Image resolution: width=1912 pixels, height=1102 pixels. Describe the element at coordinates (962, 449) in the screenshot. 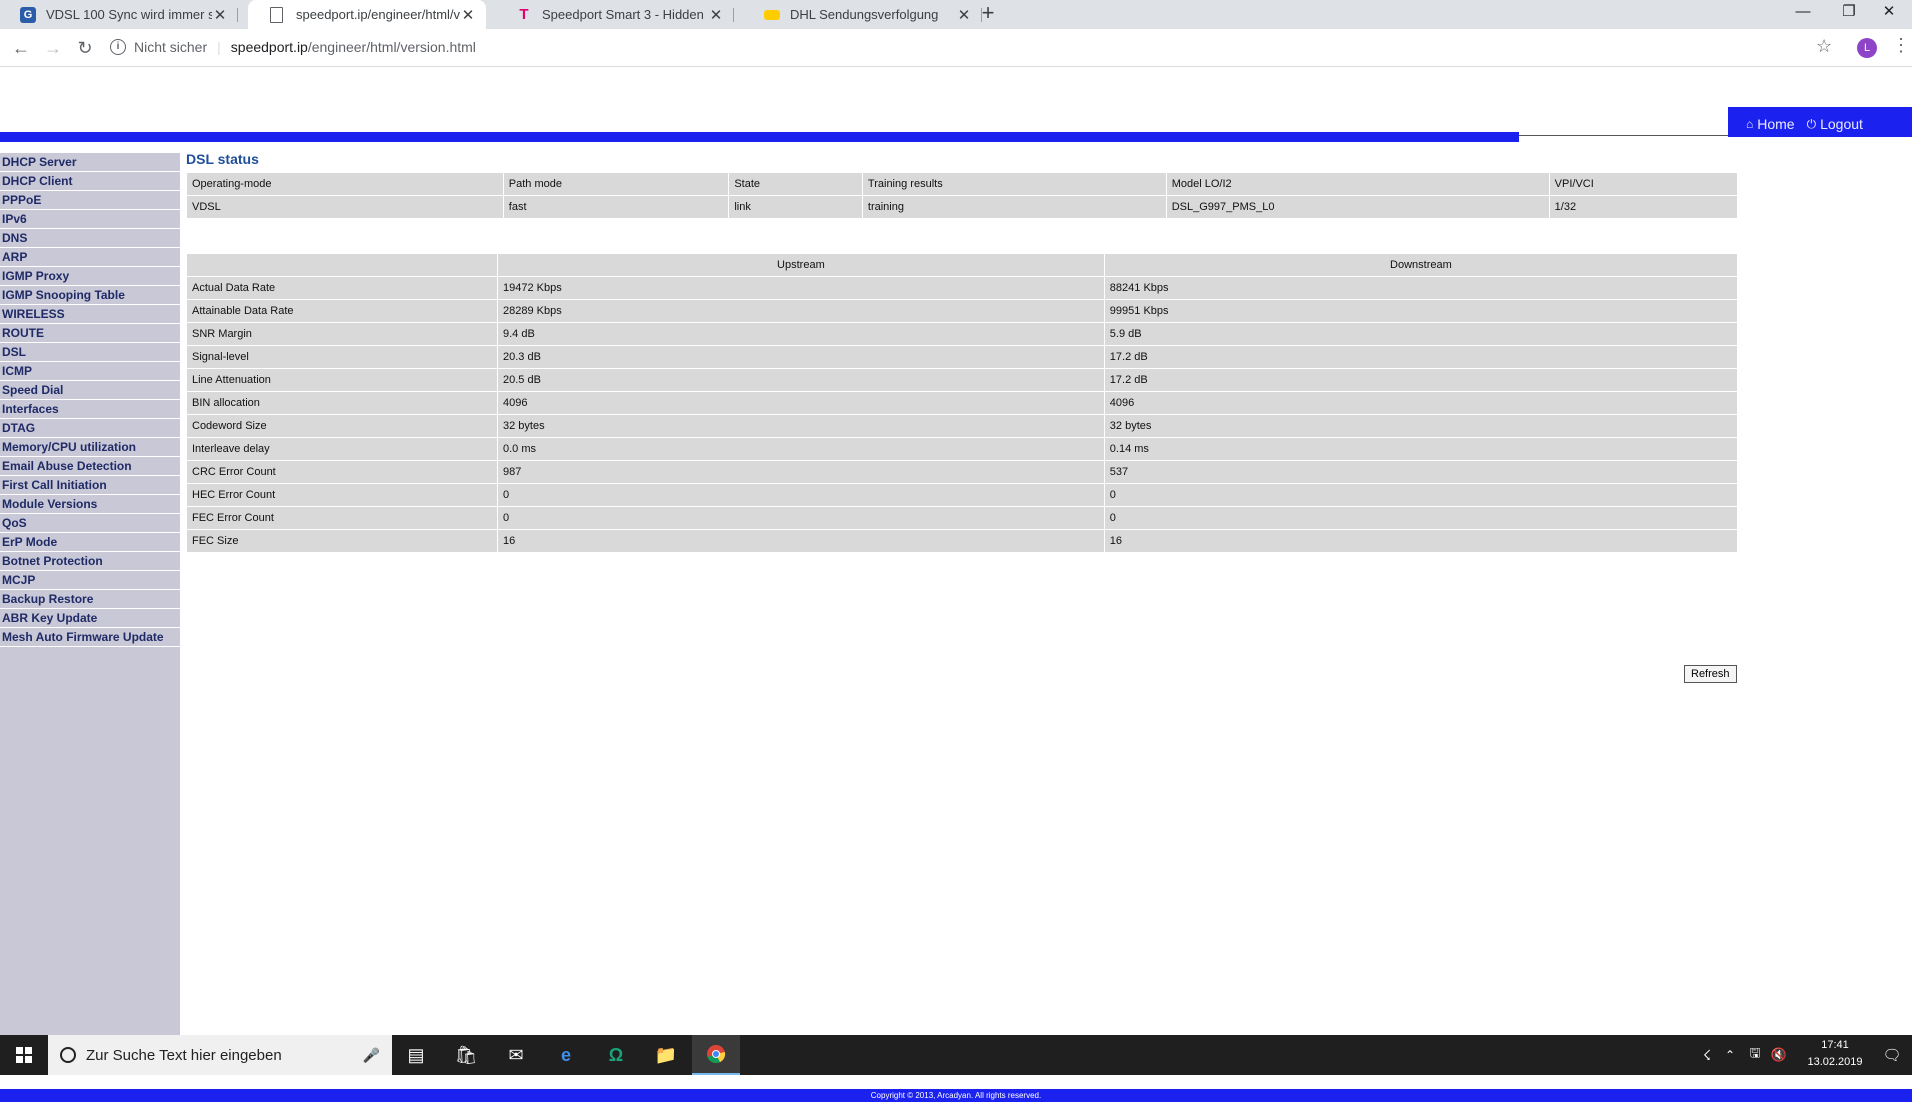

I see `table-row: Interleave delay 0.0 ms 0.14 ms` at that location.